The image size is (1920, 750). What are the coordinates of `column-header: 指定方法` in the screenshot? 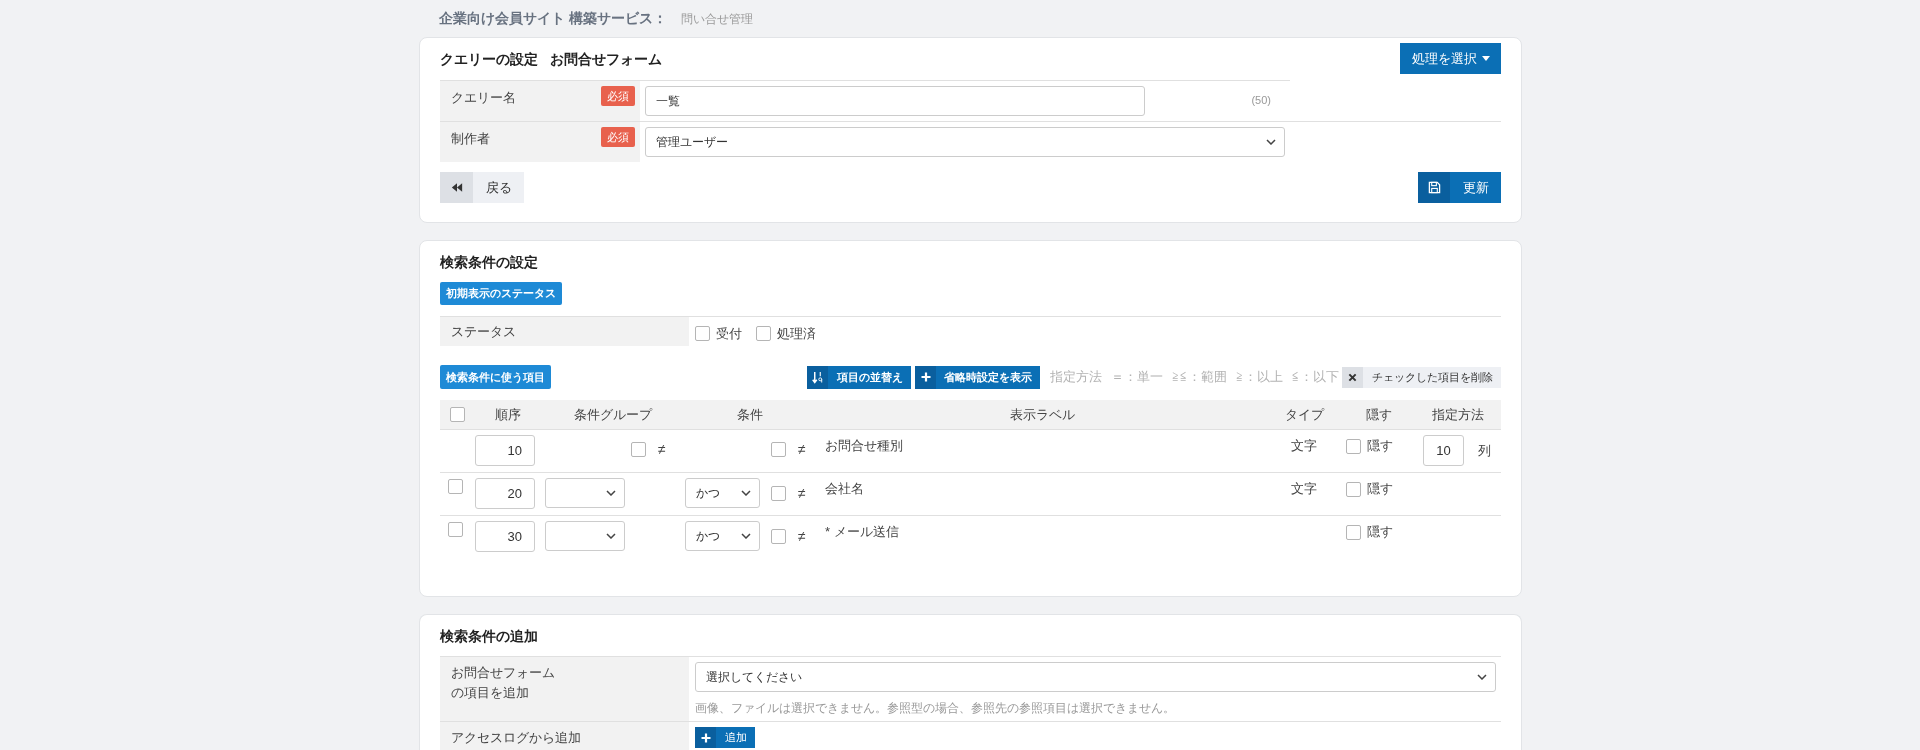 It's located at (1457, 414).